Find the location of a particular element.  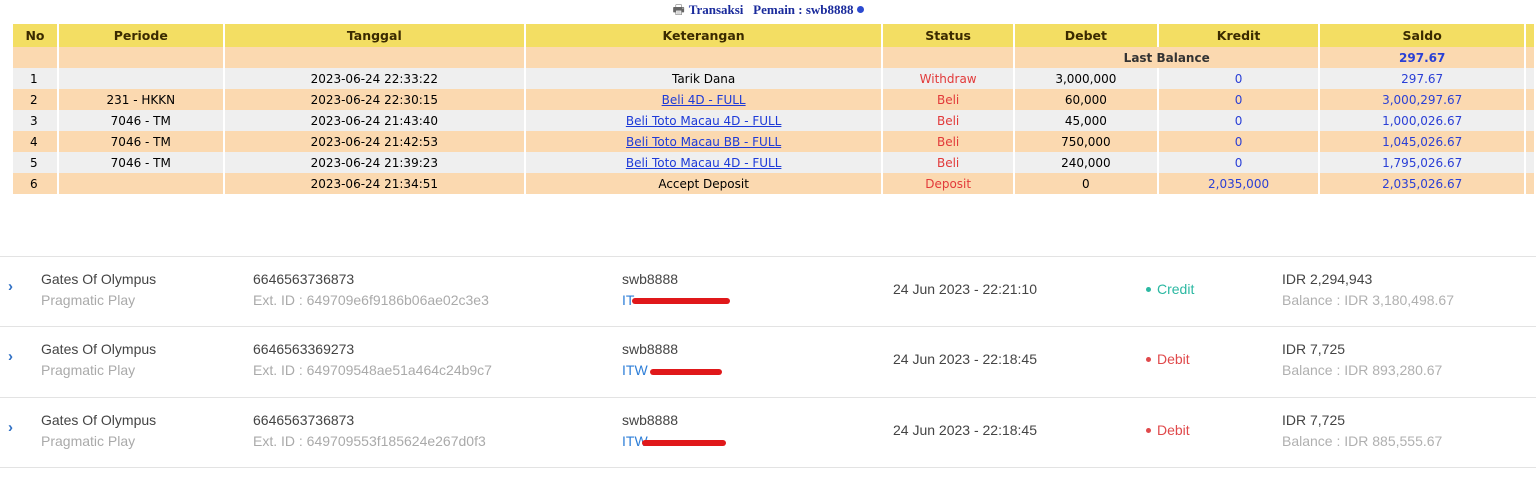

cell-kredit: 2,035,000 is located at coordinates (1238, 183).